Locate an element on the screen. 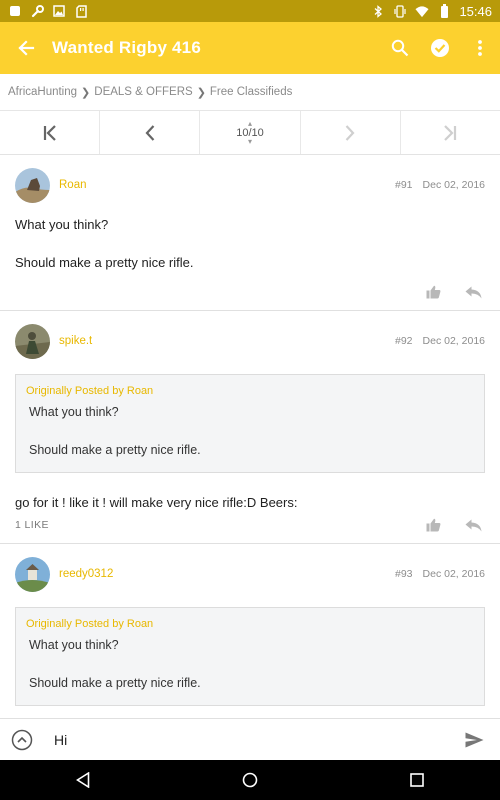 The image size is (500, 800). search-icon is located at coordinates (400, 48).